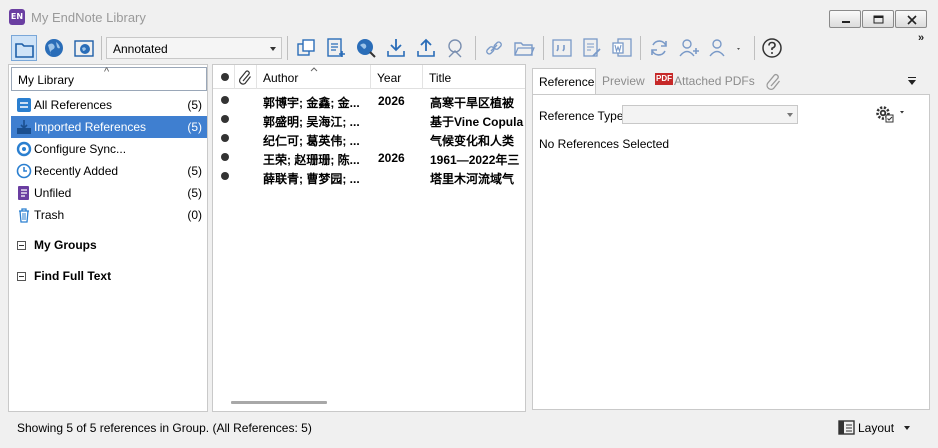  I want to click on title-bar: EN My EndNote Library, so click(469, 16).